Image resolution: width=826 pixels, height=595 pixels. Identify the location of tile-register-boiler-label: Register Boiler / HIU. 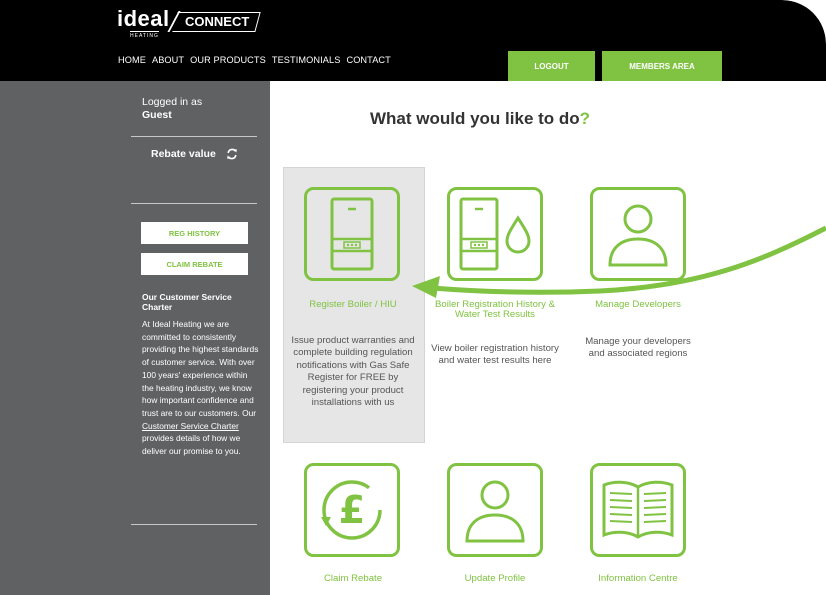
(353, 305).